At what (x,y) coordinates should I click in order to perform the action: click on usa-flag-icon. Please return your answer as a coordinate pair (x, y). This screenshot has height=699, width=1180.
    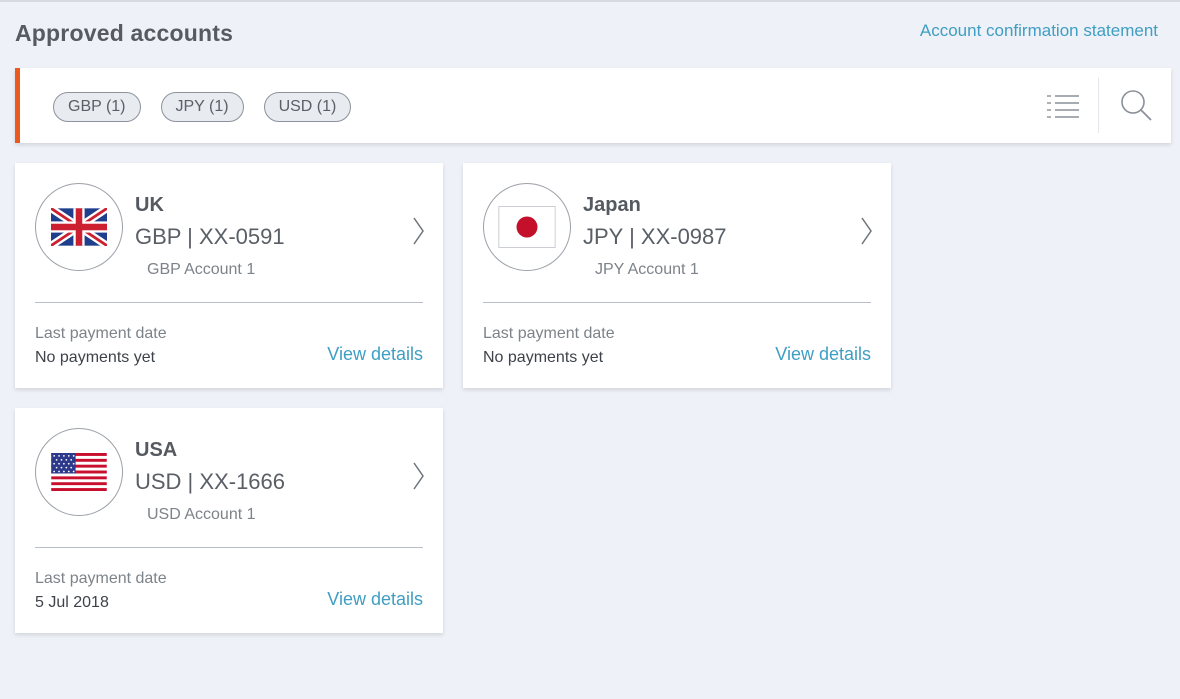
    Looking at the image, I should click on (79, 472).